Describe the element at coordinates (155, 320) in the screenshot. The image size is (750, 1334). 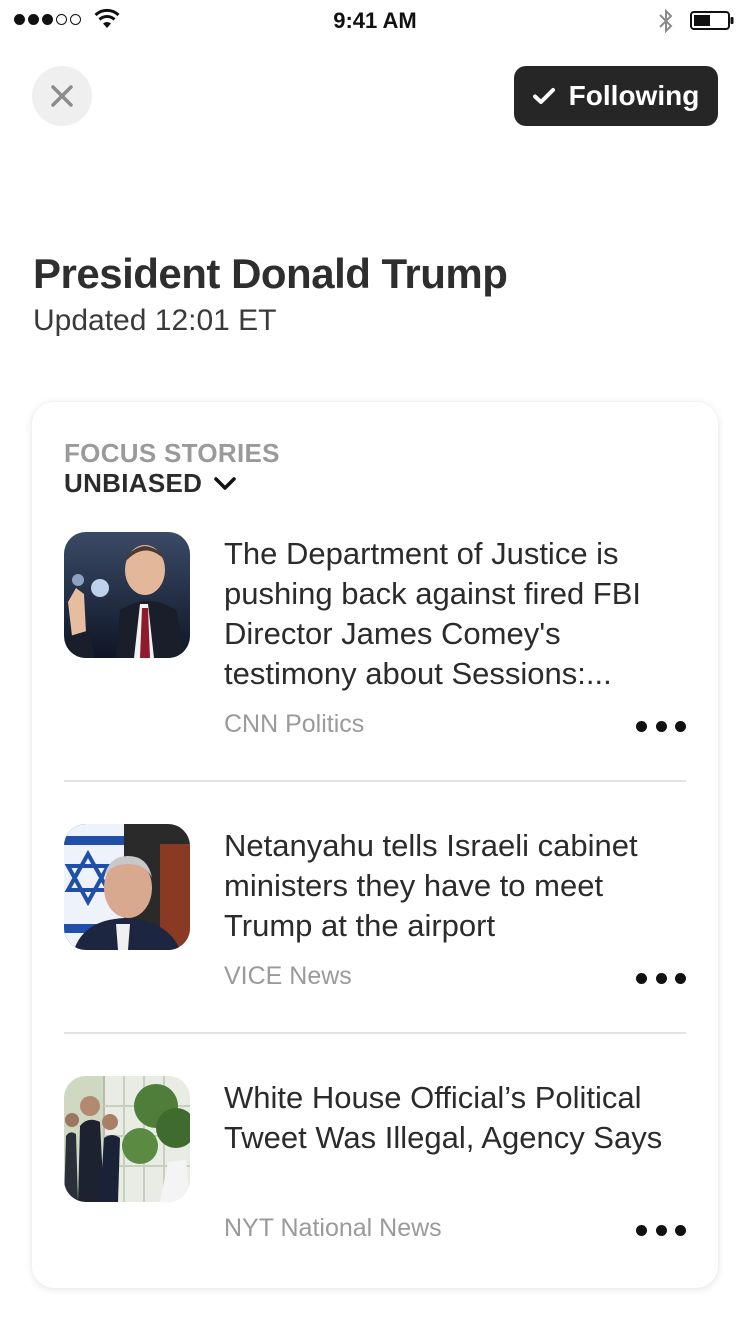
I see `updated-timestamp: Updated 12:01 ET` at that location.